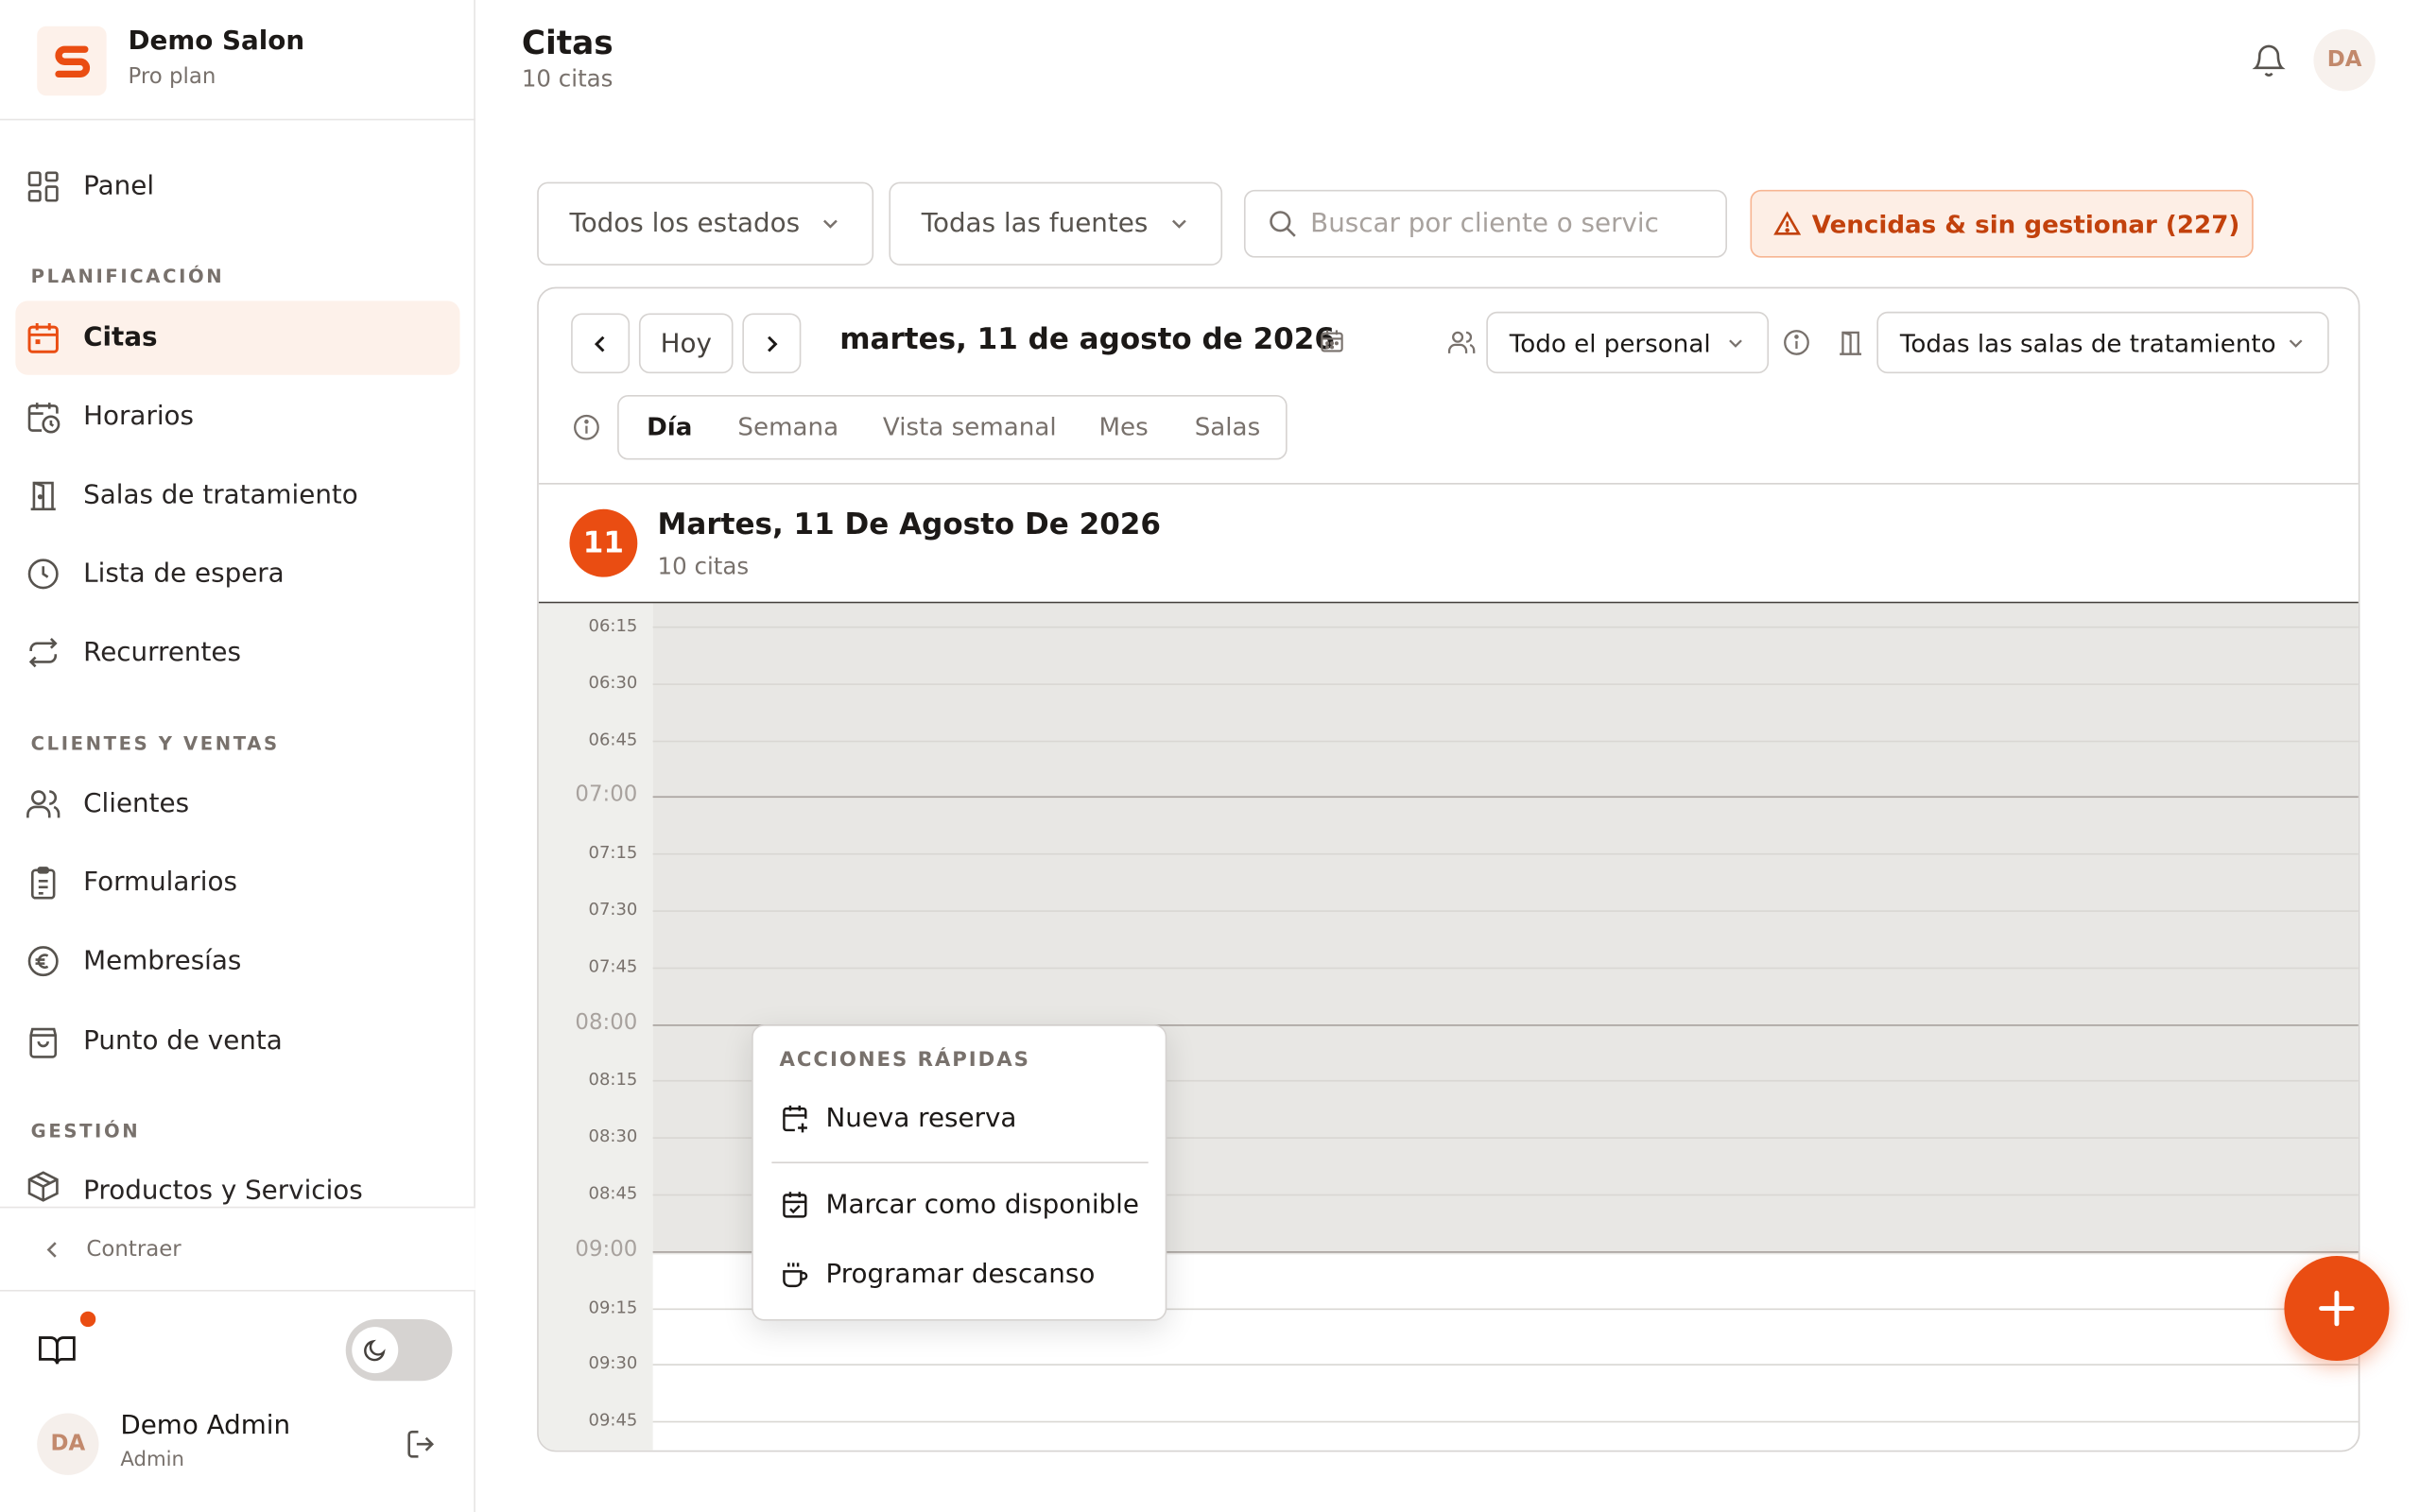  Describe the element at coordinates (237, 803) in the screenshot. I see `sidebar-item-clientes: Clientes` at that location.